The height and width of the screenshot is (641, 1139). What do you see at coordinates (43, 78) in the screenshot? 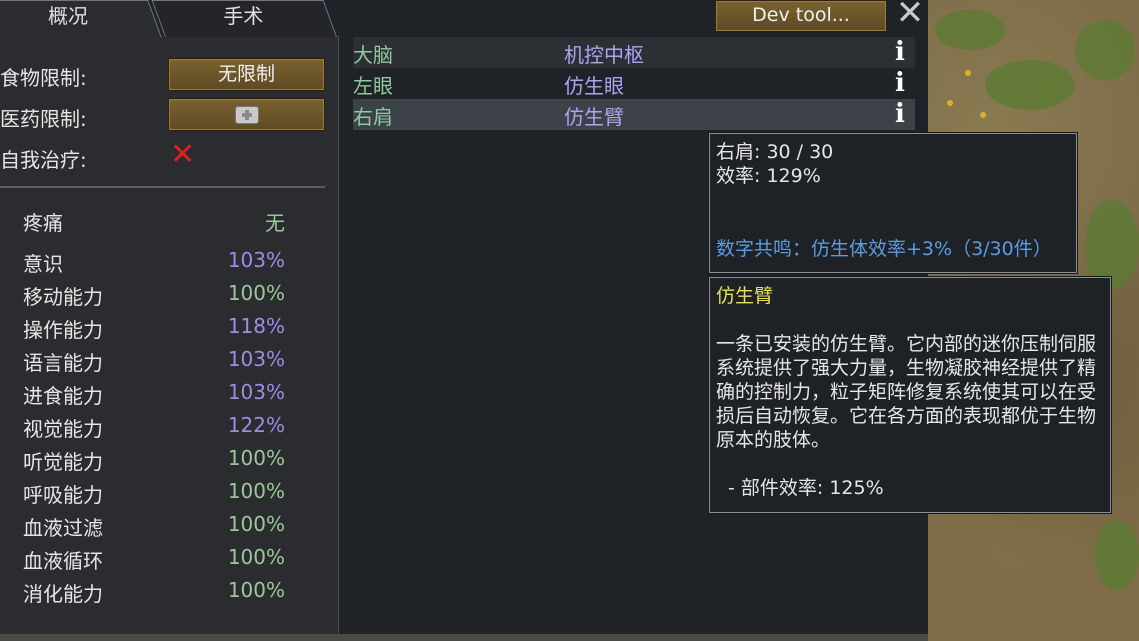
I see `food-restriction-label: 食物限制:` at bounding box center [43, 78].